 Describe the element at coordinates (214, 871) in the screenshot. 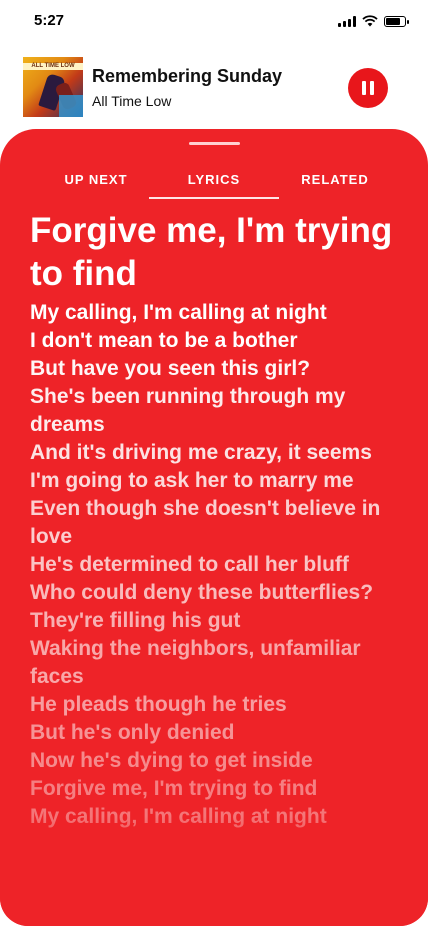

I see `lyrics-fade` at that location.